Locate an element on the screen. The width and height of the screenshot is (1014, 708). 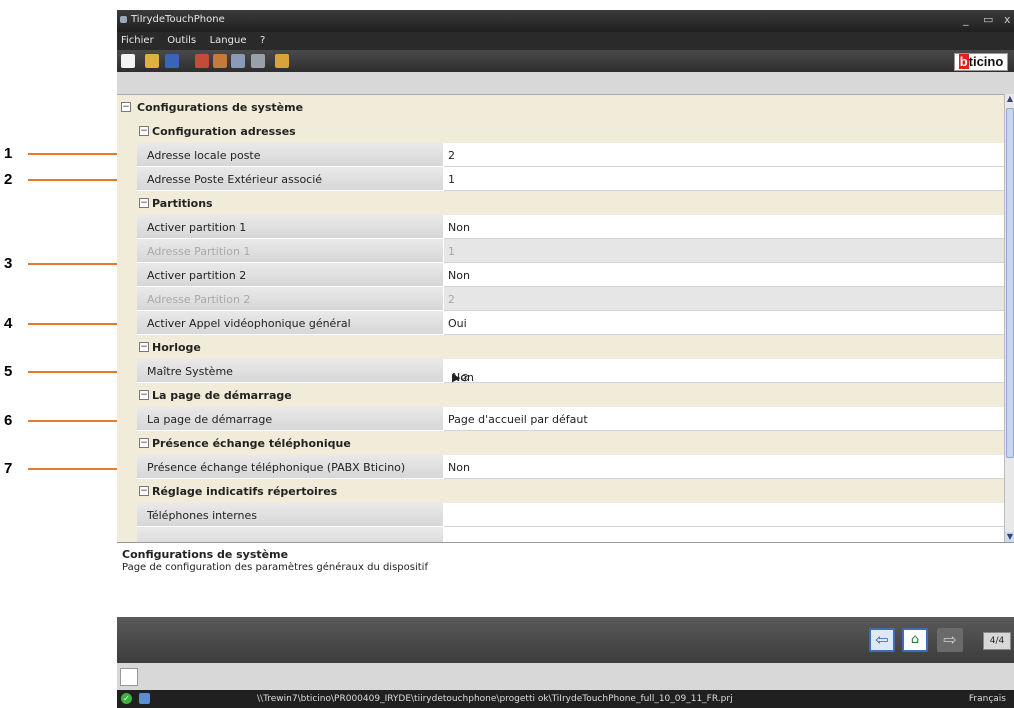
callout-2: 2 is located at coordinates (60, 180).